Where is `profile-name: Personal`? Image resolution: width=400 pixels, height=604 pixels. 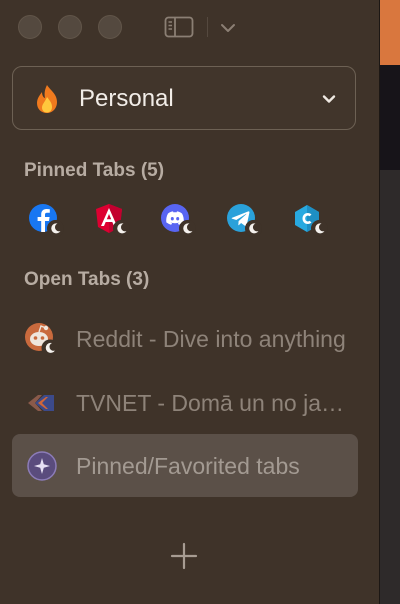 profile-name: Personal is located at coordinates (126, 98).